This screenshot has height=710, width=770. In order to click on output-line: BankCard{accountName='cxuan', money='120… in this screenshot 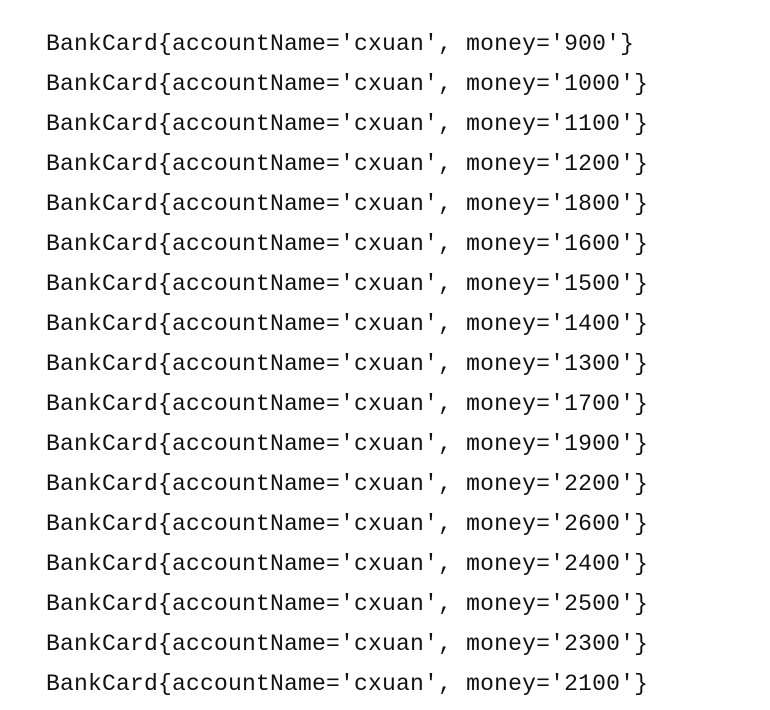, I will do `click(347, 164)`.